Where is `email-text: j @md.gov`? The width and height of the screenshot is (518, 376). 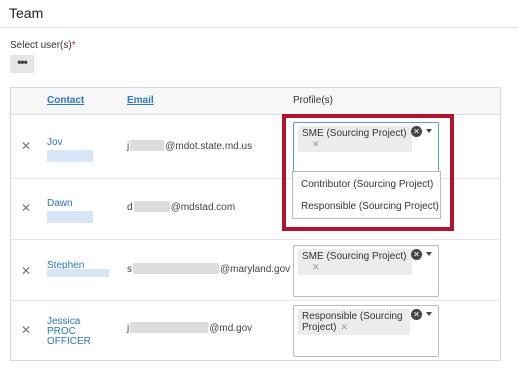
email-text: j @md.gov is located at coordinates (190, 328).